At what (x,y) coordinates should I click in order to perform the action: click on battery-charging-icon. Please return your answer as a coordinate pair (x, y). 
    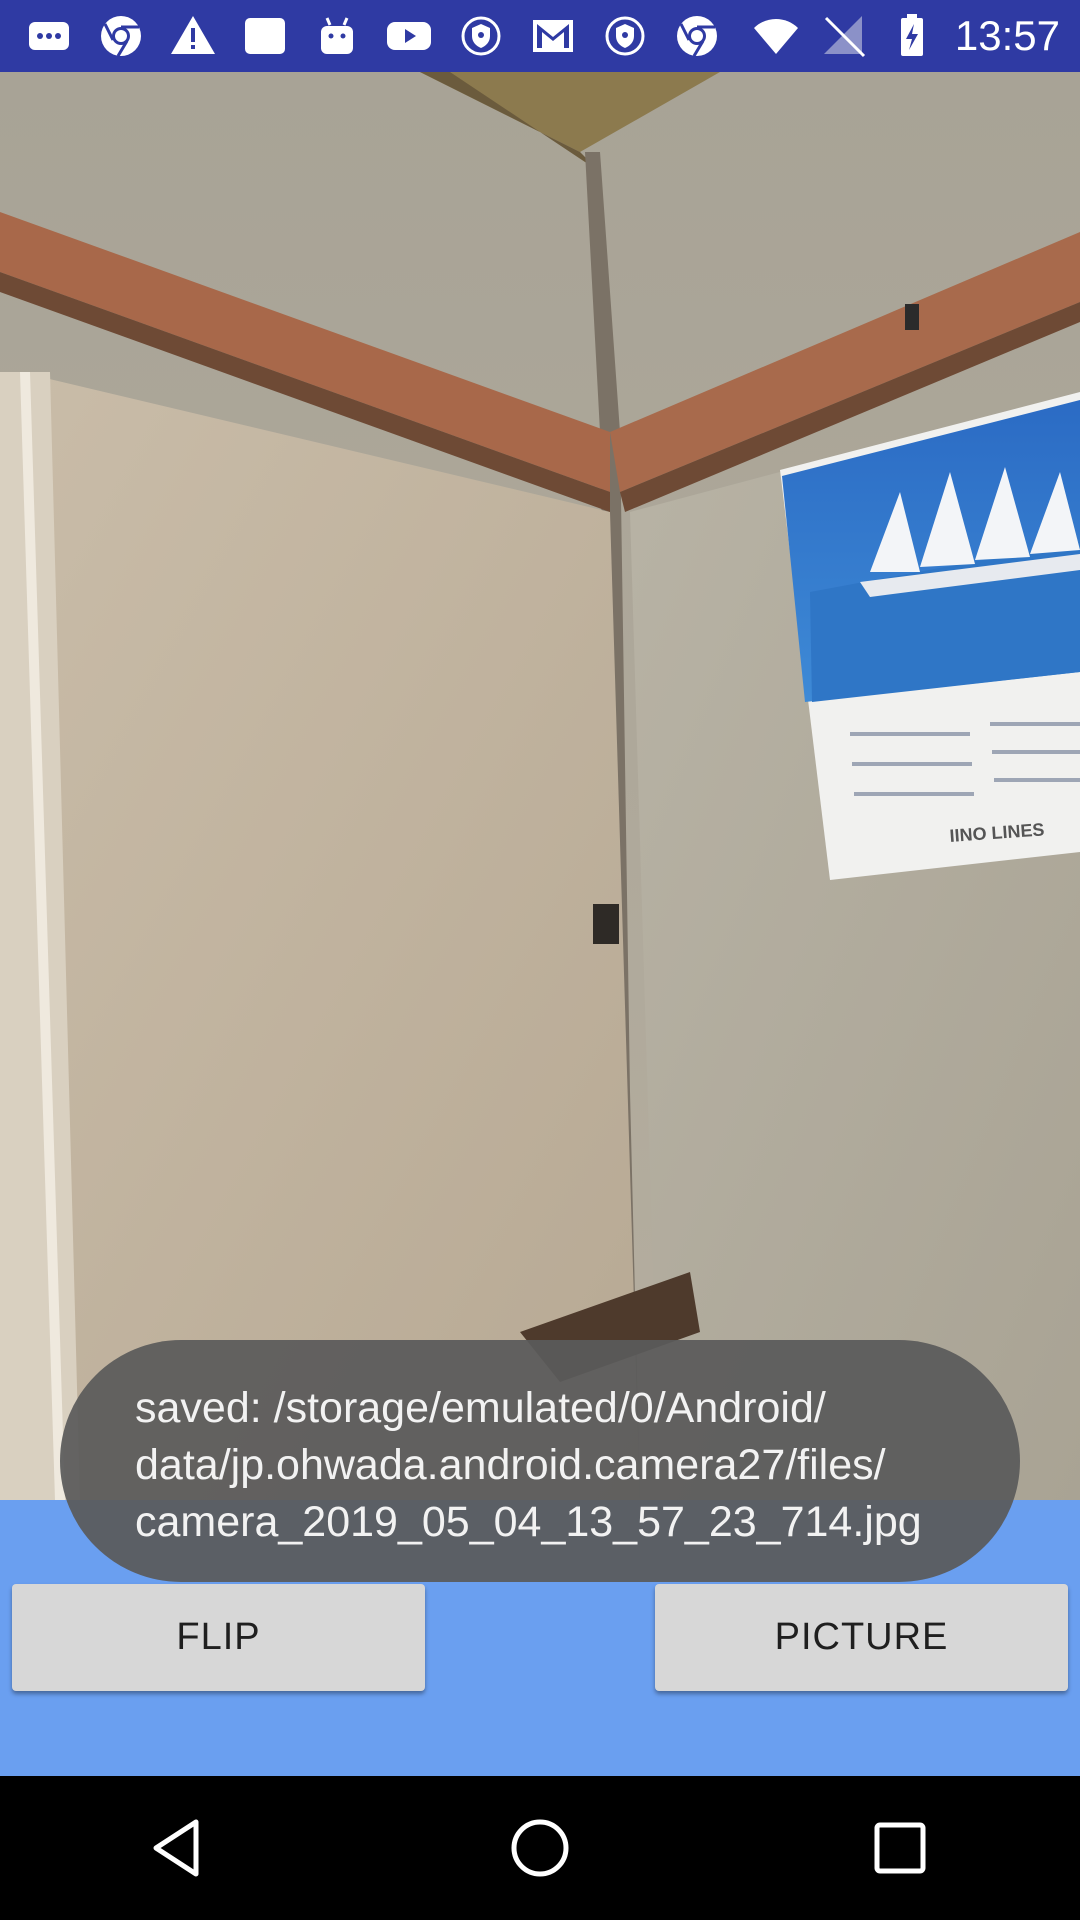
    Looking at the image, I should click on (912, 36).